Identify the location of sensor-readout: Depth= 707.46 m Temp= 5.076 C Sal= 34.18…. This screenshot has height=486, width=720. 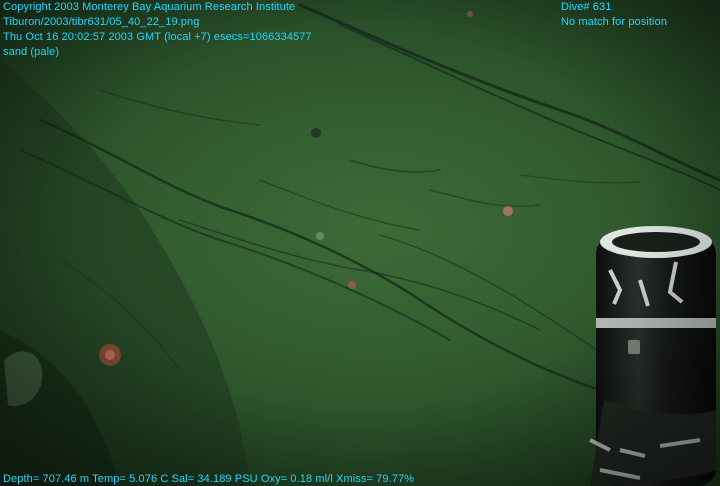
(209, 479).